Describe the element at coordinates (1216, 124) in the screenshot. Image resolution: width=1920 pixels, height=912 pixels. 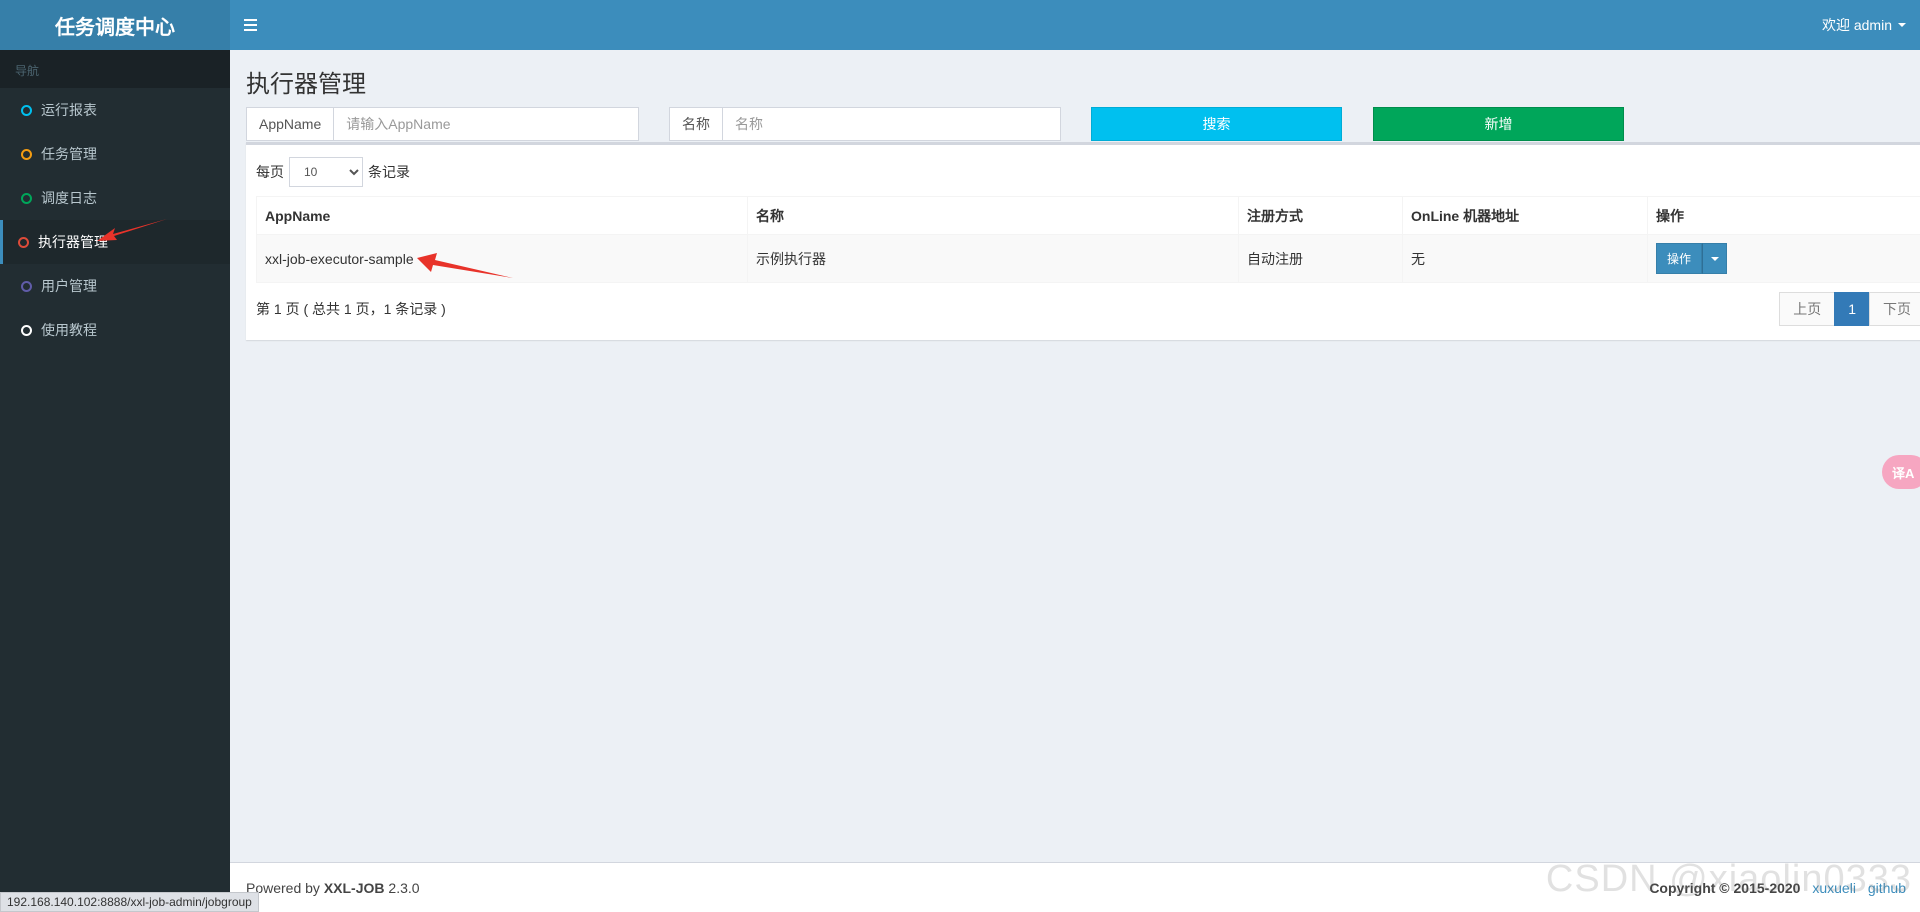
I see `search-button: 搜索` at that location.